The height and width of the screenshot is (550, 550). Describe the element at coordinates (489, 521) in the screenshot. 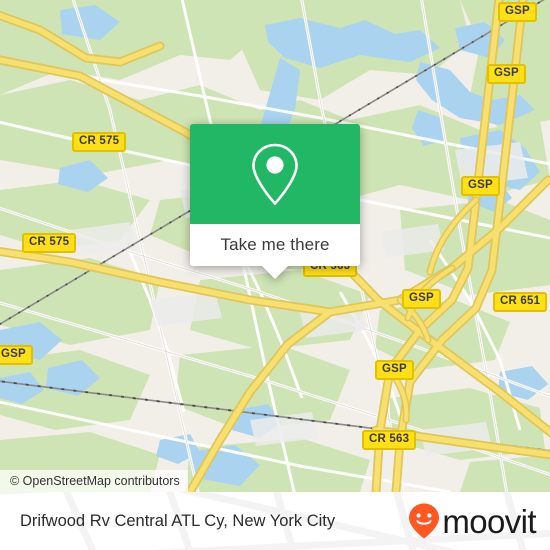

I see `moovit-wordmark: moovit` at that location.